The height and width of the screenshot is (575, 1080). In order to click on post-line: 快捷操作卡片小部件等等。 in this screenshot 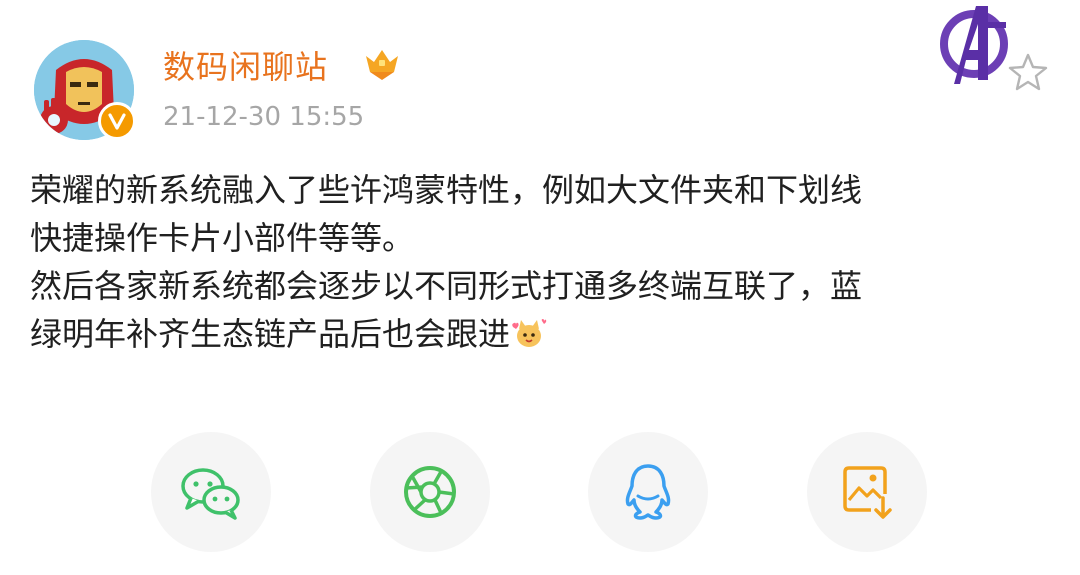, I will do `click(222, 238)`.